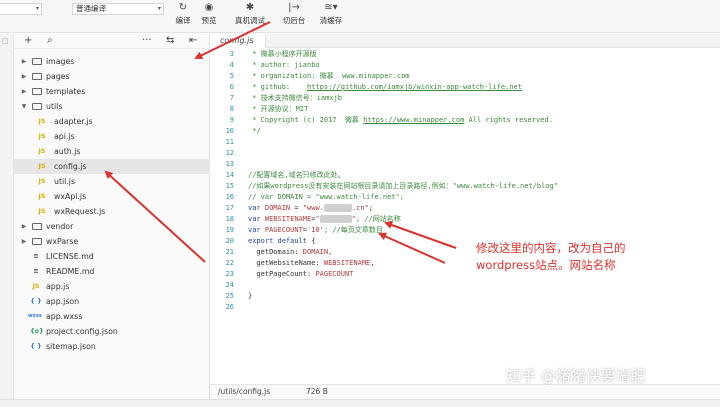  What do you see at coordinates (296, 175) in the screenshot?
I see `code-line: //配置域名,域名只修改此处。` at bounding box center [296, 175].